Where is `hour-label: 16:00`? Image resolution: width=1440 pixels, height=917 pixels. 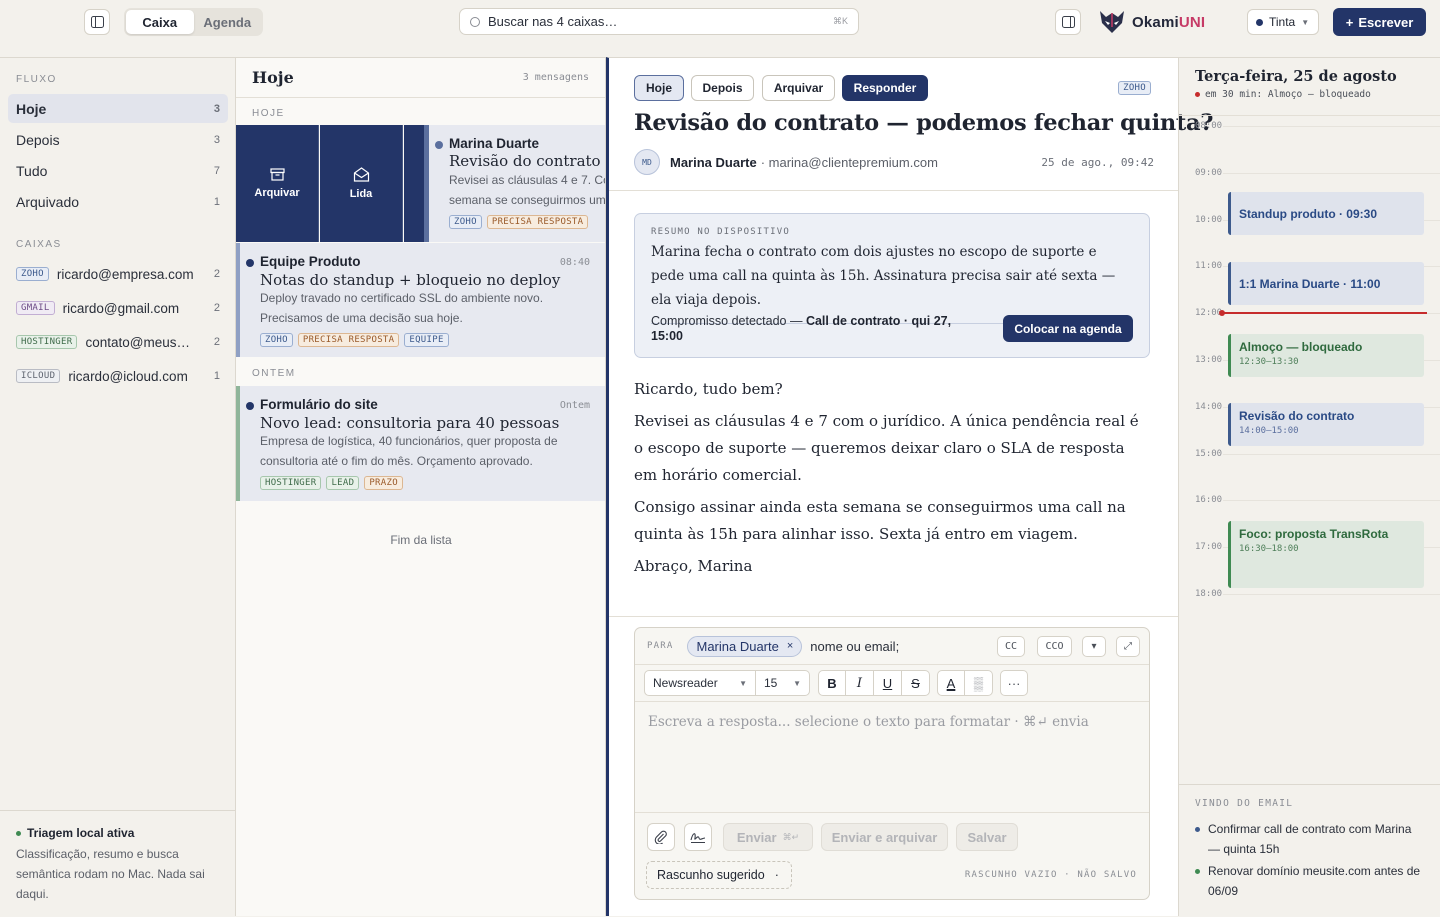
hour-label: 16:00 is located at coordinates (1209, 500).